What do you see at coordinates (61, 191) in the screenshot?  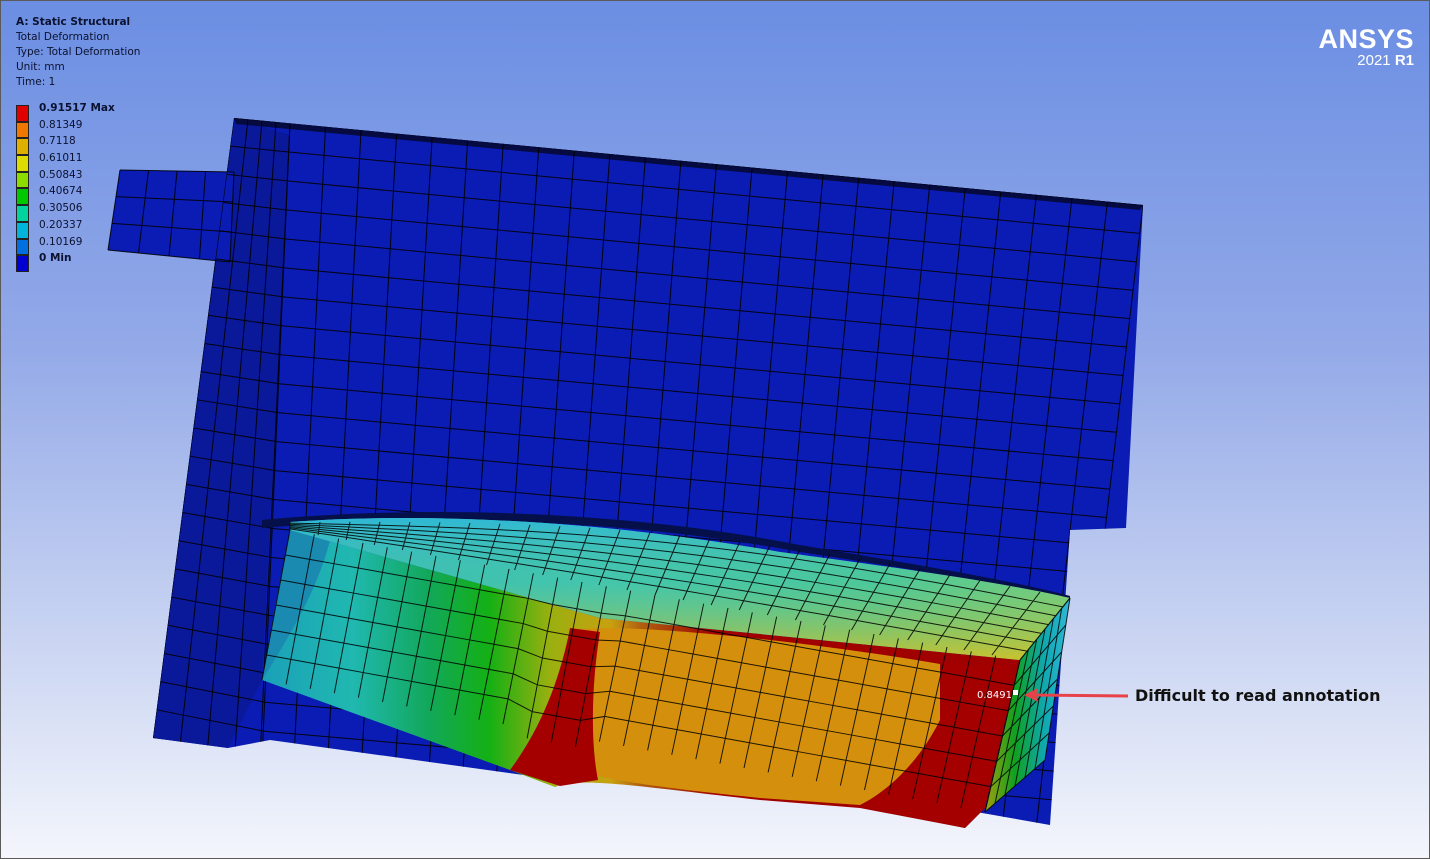 I see `legend-label: 0.40674` at bounding box center [61, 191].